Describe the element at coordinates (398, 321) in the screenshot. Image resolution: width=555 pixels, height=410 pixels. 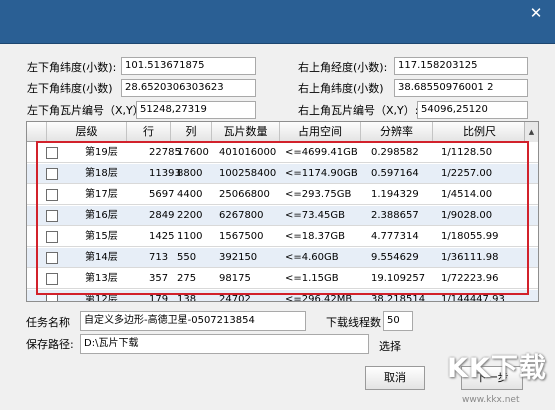
I see `thread-count-field: 50` at that location.